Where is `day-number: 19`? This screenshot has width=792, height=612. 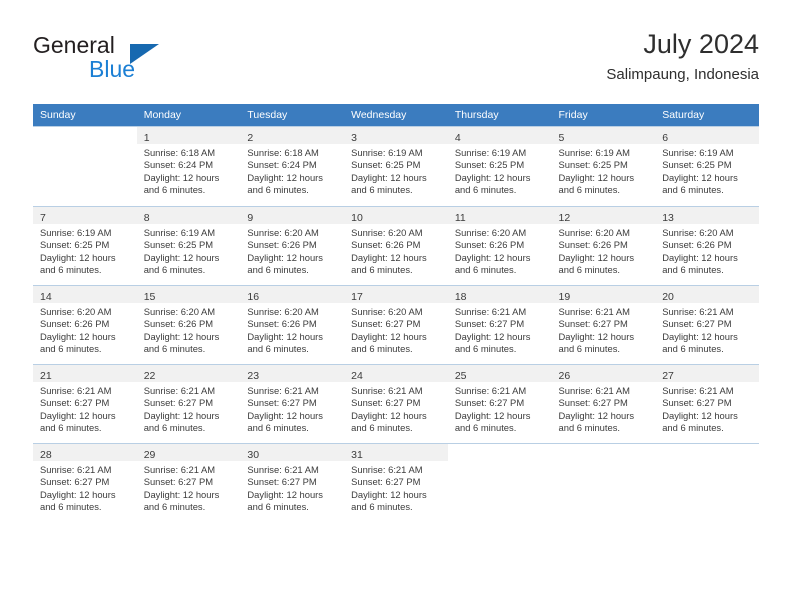 day-number: 19 is located at coordinates (564, 297).